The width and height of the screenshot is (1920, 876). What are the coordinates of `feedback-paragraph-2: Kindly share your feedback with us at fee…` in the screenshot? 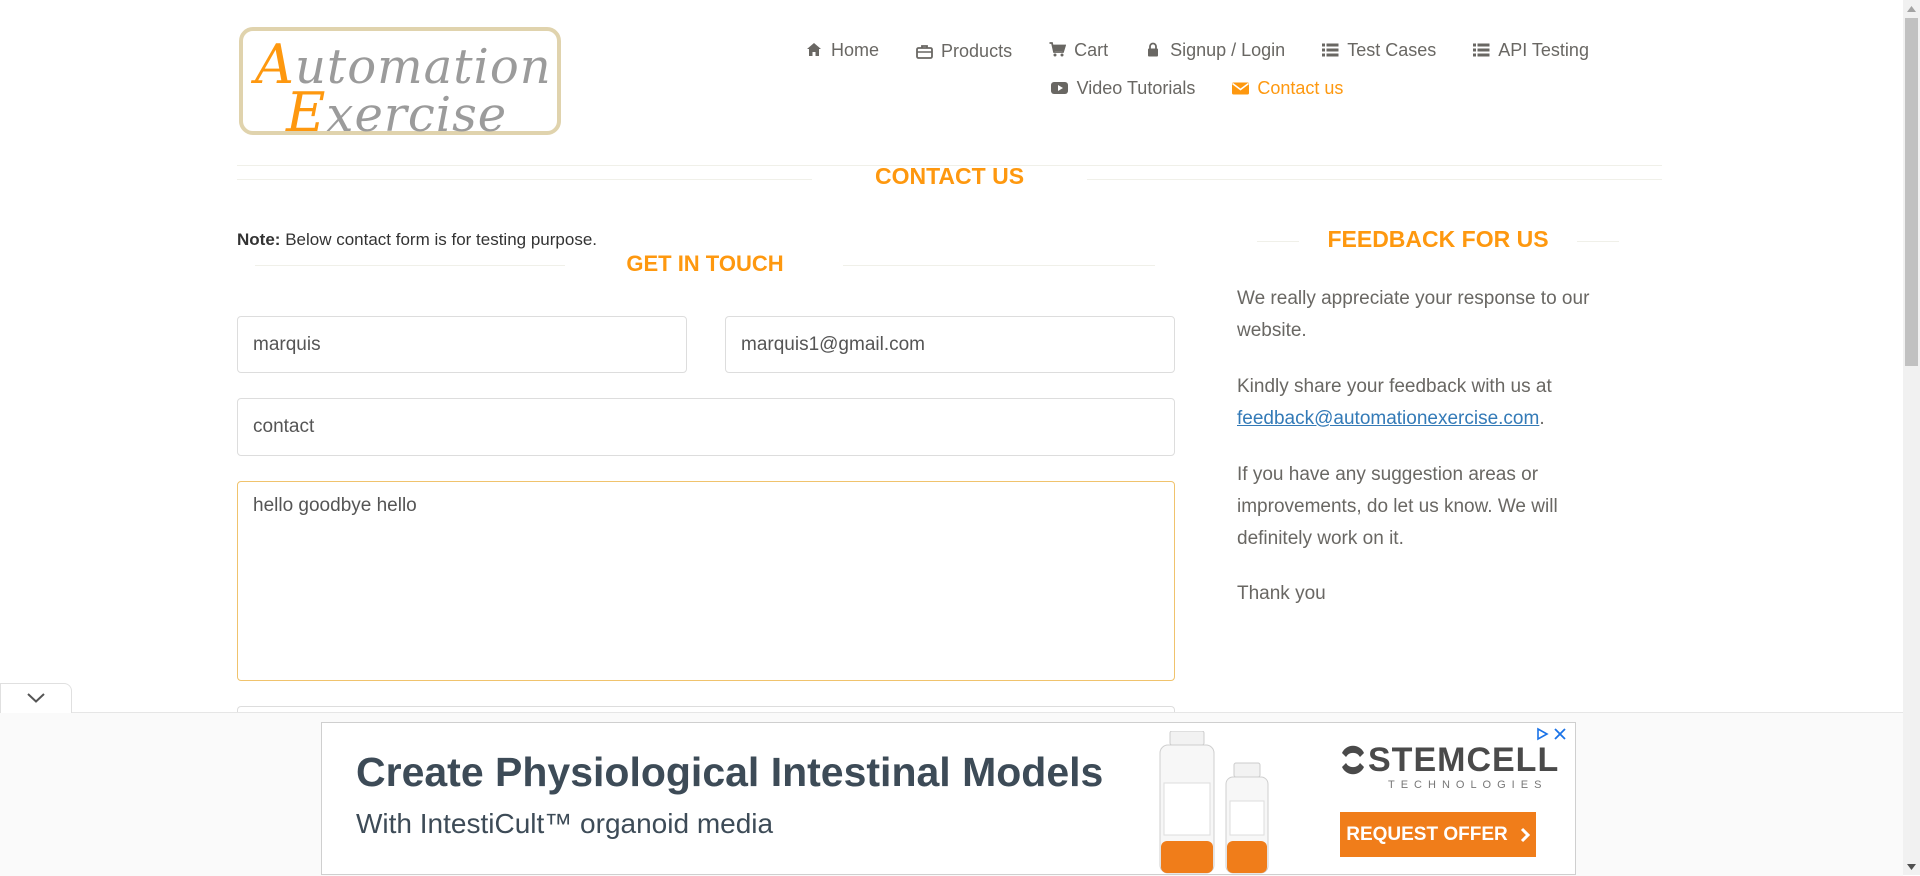 It's located at (1394, 402).